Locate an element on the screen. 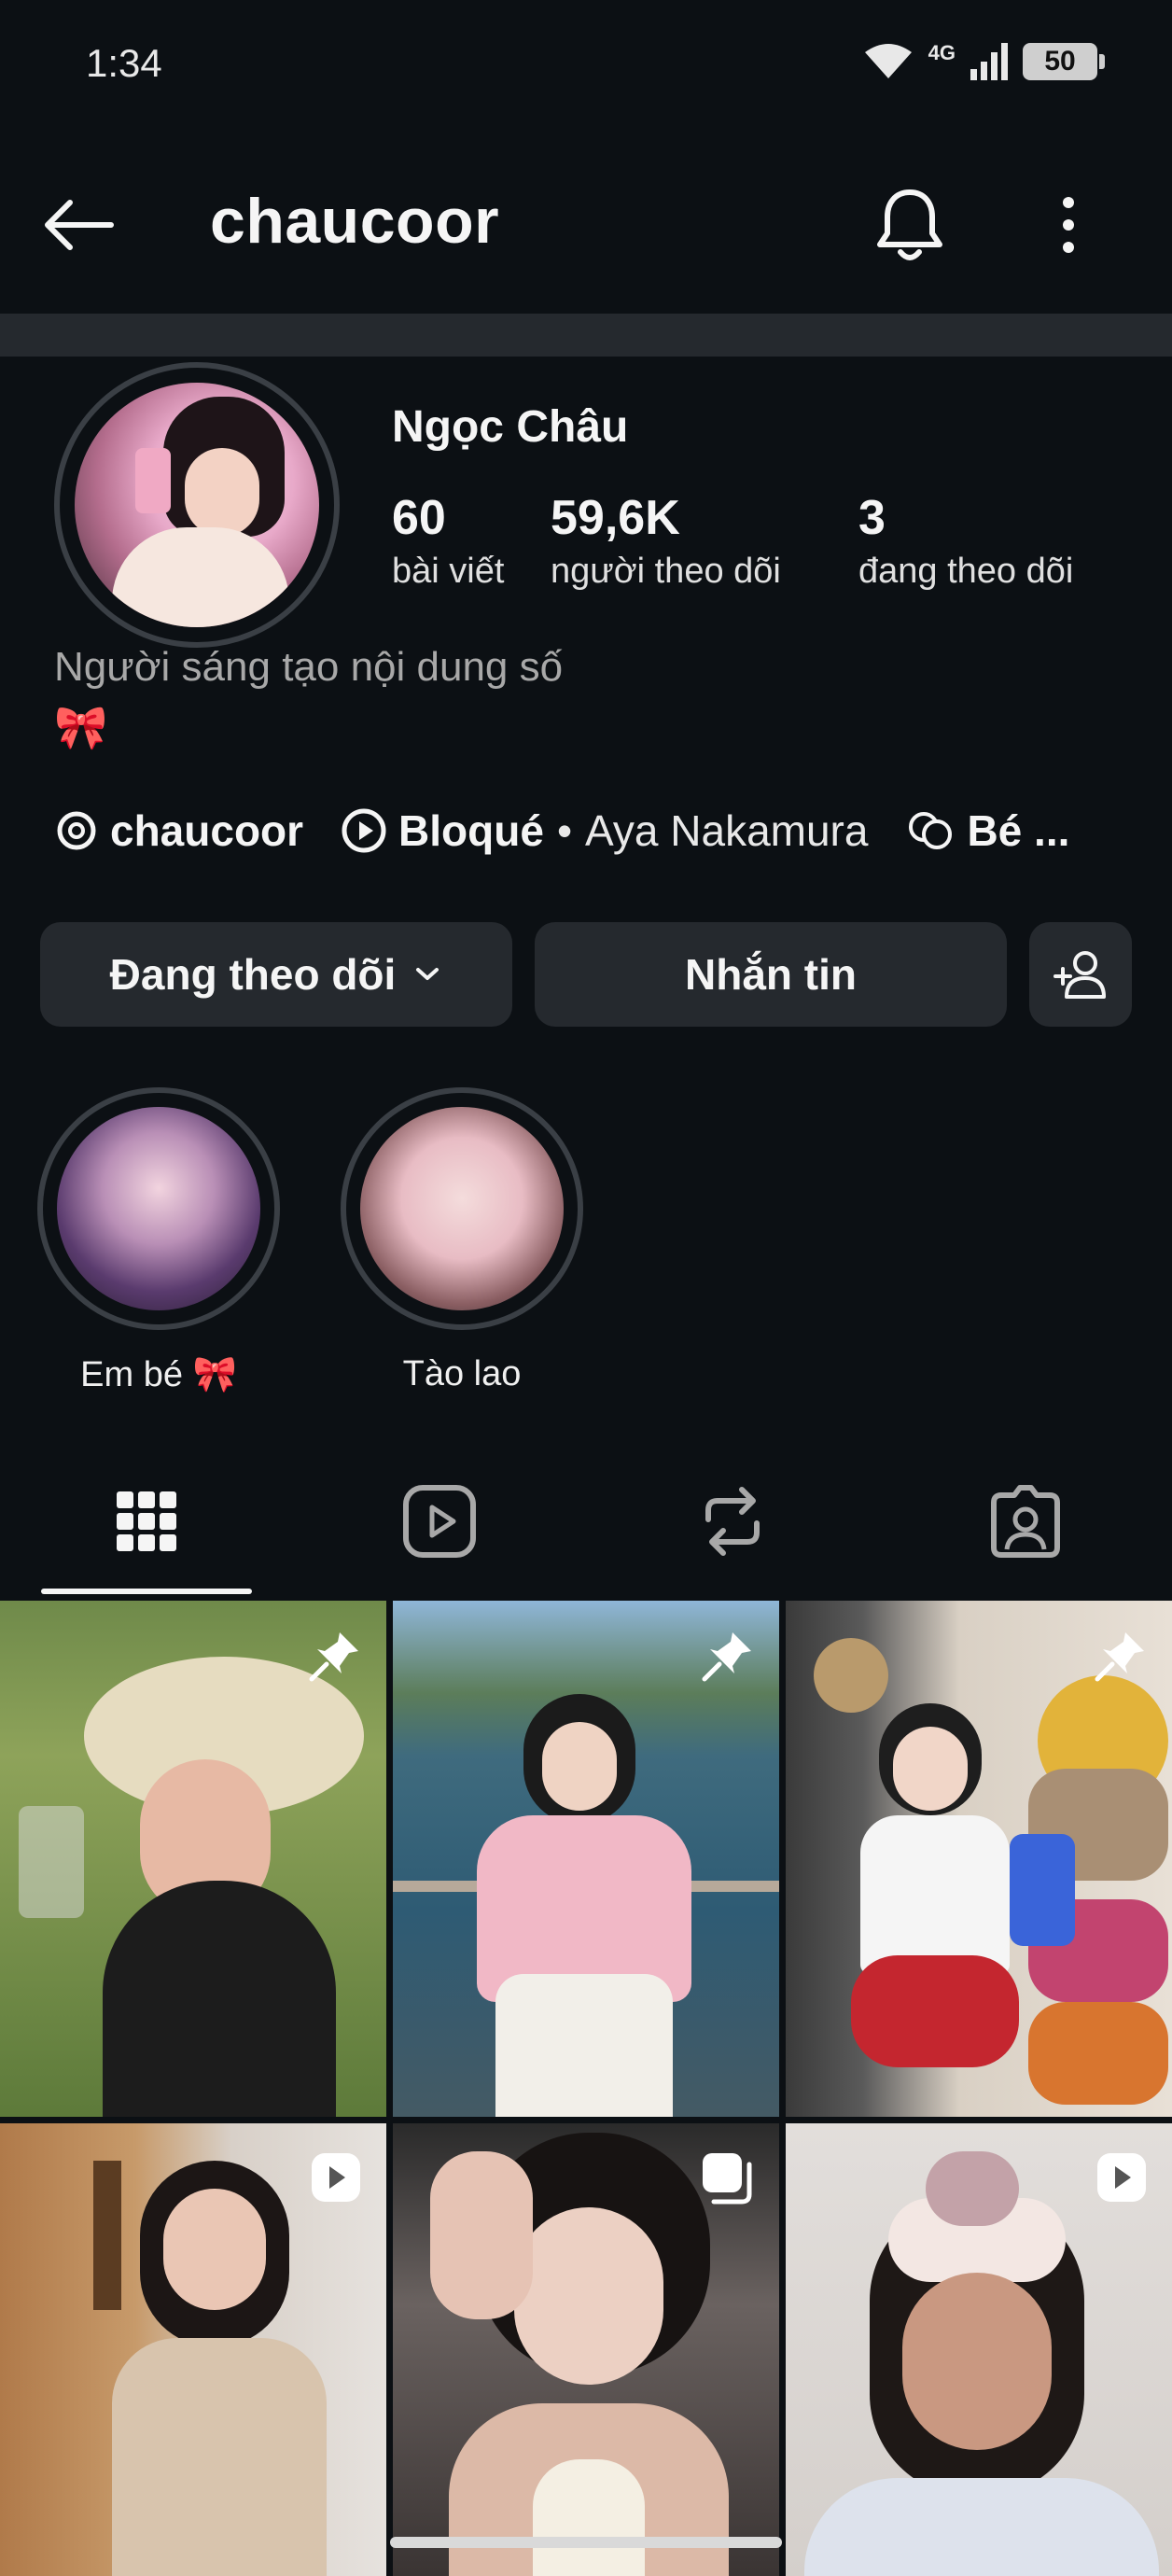 This screenshot has width=1172, height=2576. reels-icon is located at coordinates (439, 1521).